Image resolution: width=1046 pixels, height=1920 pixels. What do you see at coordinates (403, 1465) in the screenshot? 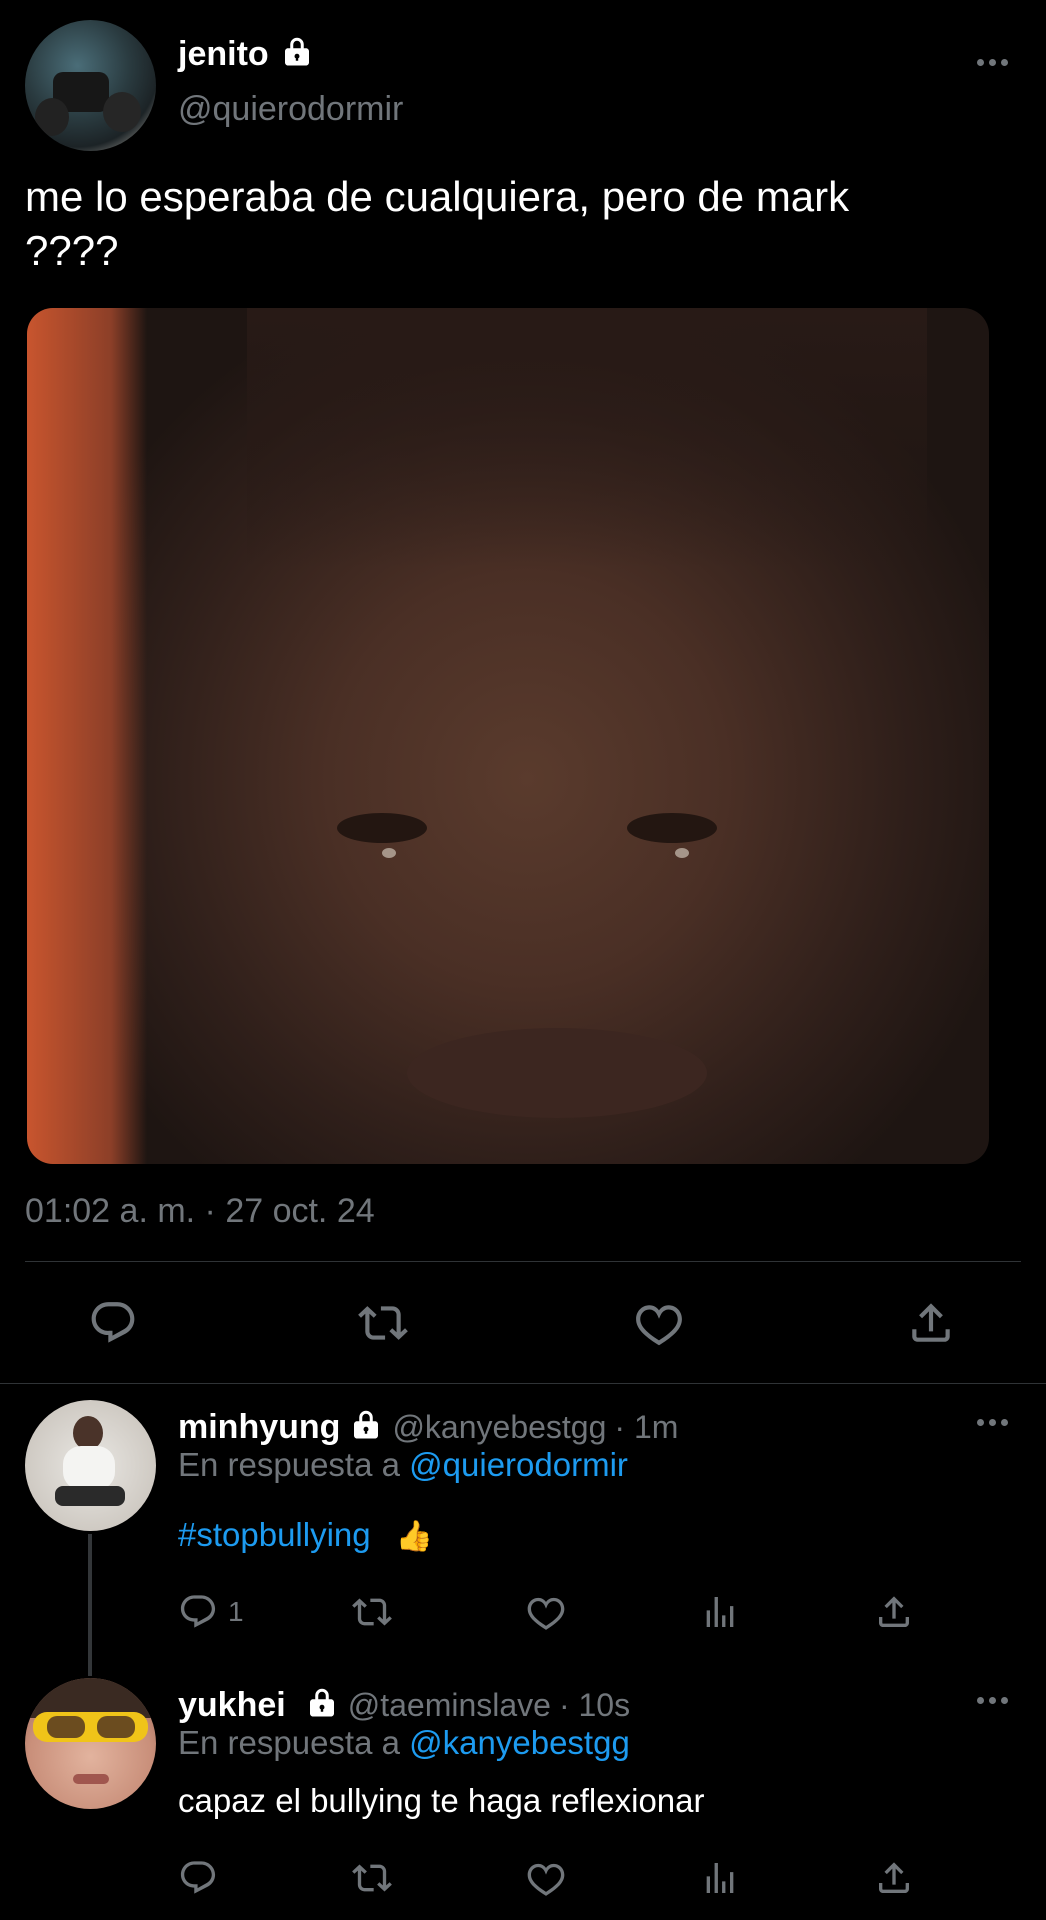
I see `reply-context: En respuesta a @quierodormir` at bounding box center [403, 1465].